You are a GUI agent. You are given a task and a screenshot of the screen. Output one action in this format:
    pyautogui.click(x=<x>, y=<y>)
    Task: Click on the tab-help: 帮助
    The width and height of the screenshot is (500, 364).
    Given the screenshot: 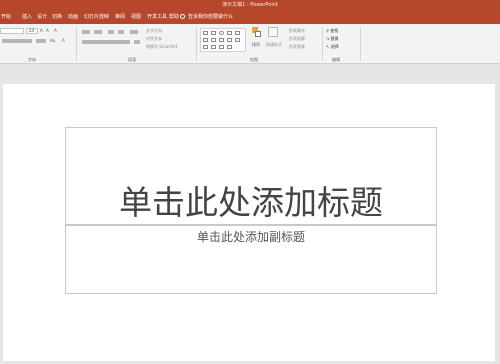 What is the action you would take?
    pyautogui.click(x=174, y=17)
    